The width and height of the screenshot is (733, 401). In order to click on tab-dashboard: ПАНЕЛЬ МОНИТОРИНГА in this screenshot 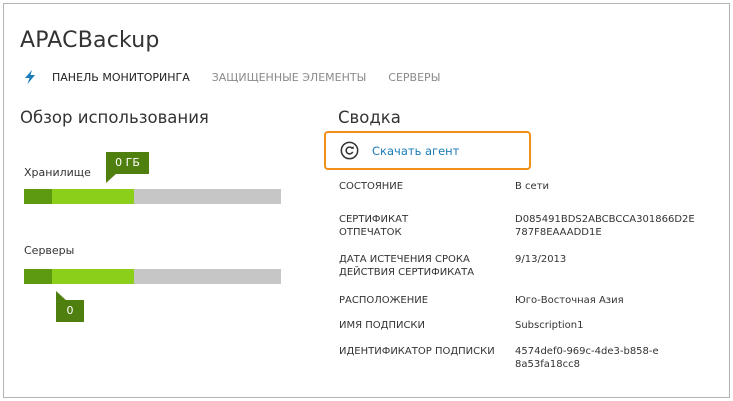, I will do `click(121, 77)`.